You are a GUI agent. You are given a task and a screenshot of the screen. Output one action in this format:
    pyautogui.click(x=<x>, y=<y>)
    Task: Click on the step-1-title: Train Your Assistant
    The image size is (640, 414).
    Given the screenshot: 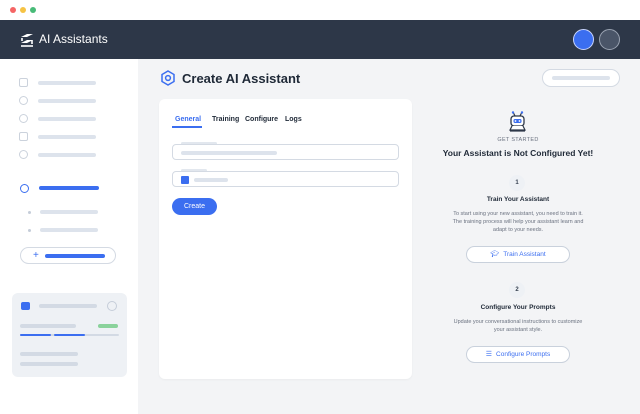 What is the action you would take?
    pyautogui.click(x=518, y=199)
    